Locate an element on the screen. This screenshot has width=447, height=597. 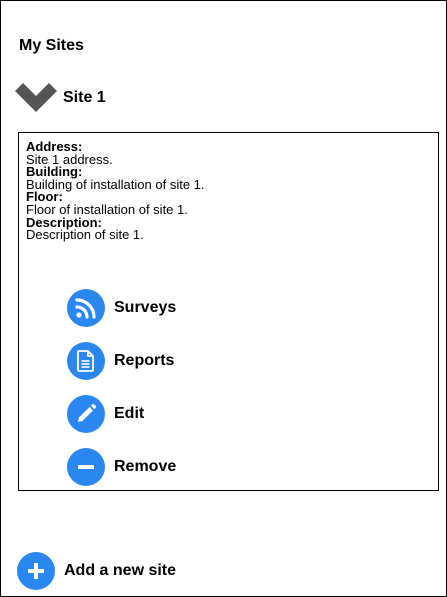
description-value: Description of site 1. is located at coordinates (85, 235).